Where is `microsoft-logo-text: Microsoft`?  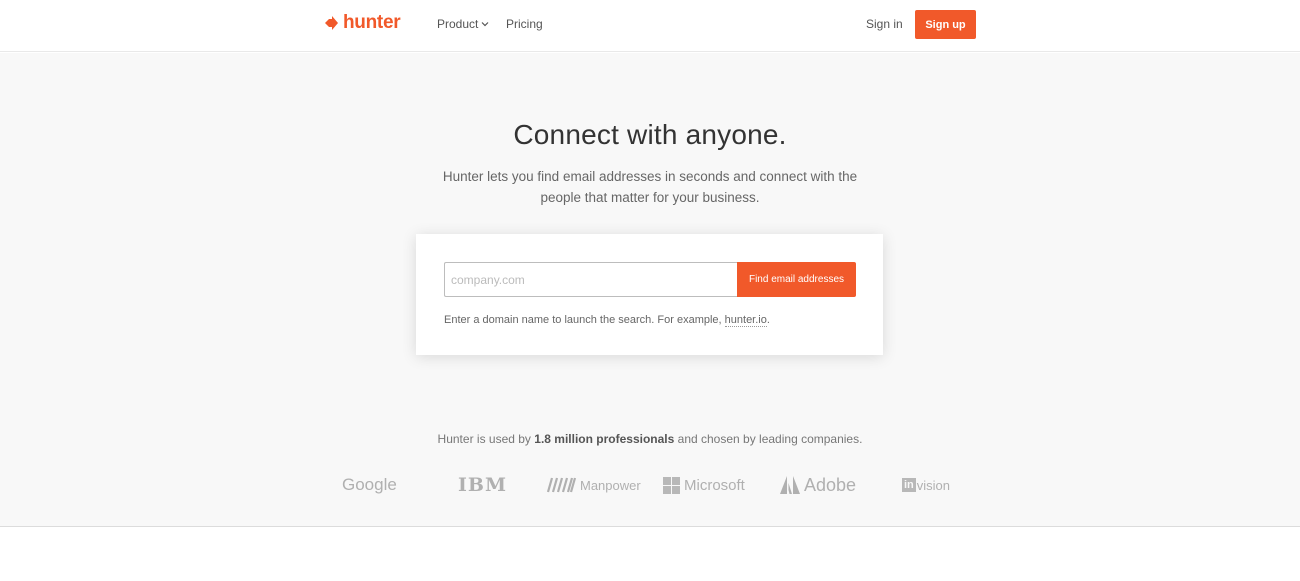 microsoft-logo-text: Microsoft is located at coordinates (714, 485).